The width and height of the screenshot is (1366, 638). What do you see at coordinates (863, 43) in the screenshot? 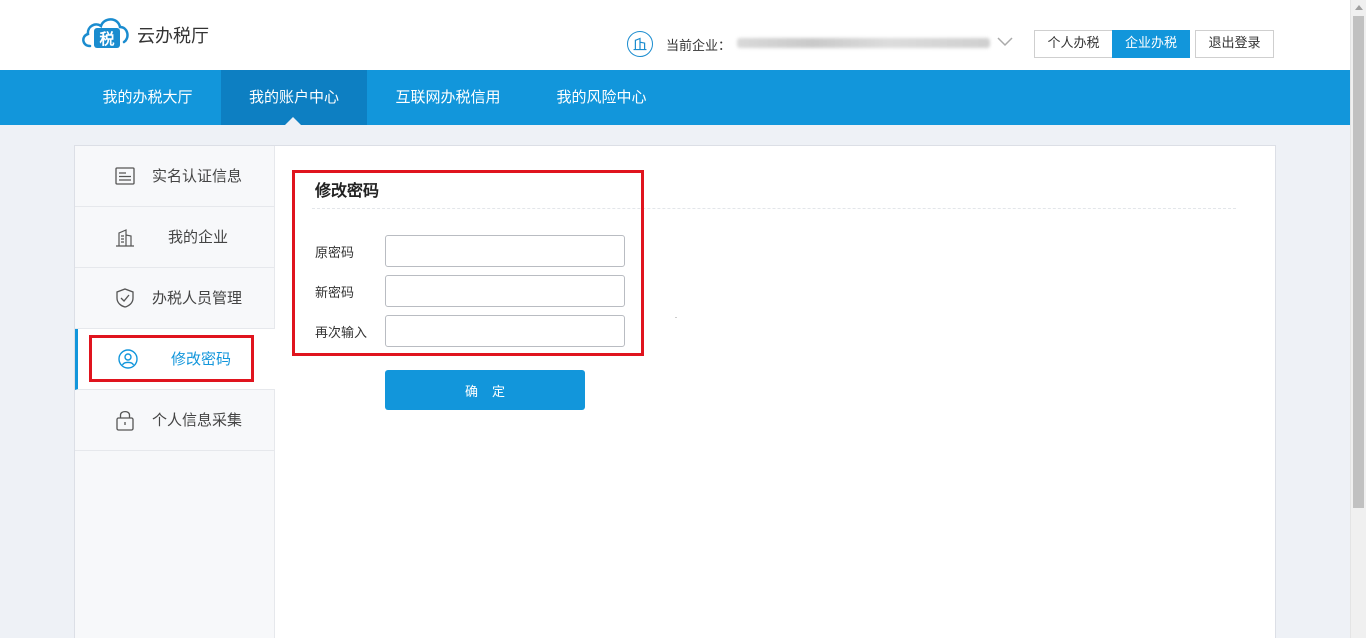
I see `company-name-redacted` at bounding box center [863, 43].